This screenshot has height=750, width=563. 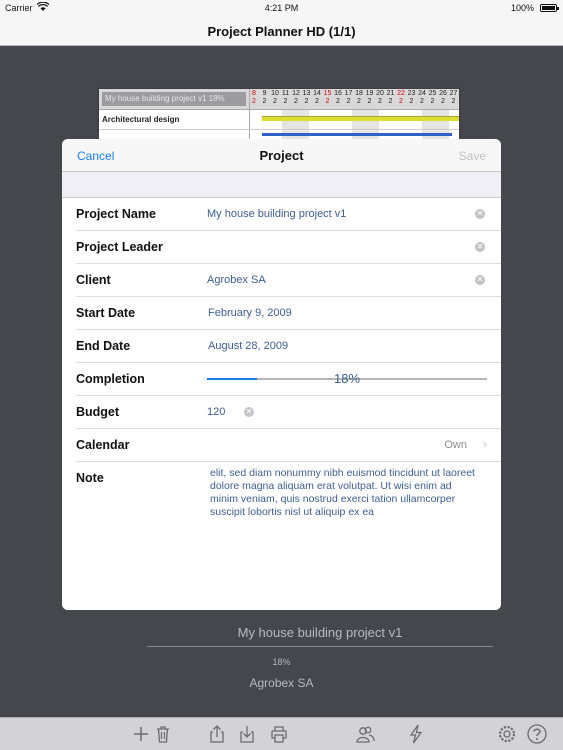 I want to click on project-leader-label: Project Leader, so click(x=119, y=247).